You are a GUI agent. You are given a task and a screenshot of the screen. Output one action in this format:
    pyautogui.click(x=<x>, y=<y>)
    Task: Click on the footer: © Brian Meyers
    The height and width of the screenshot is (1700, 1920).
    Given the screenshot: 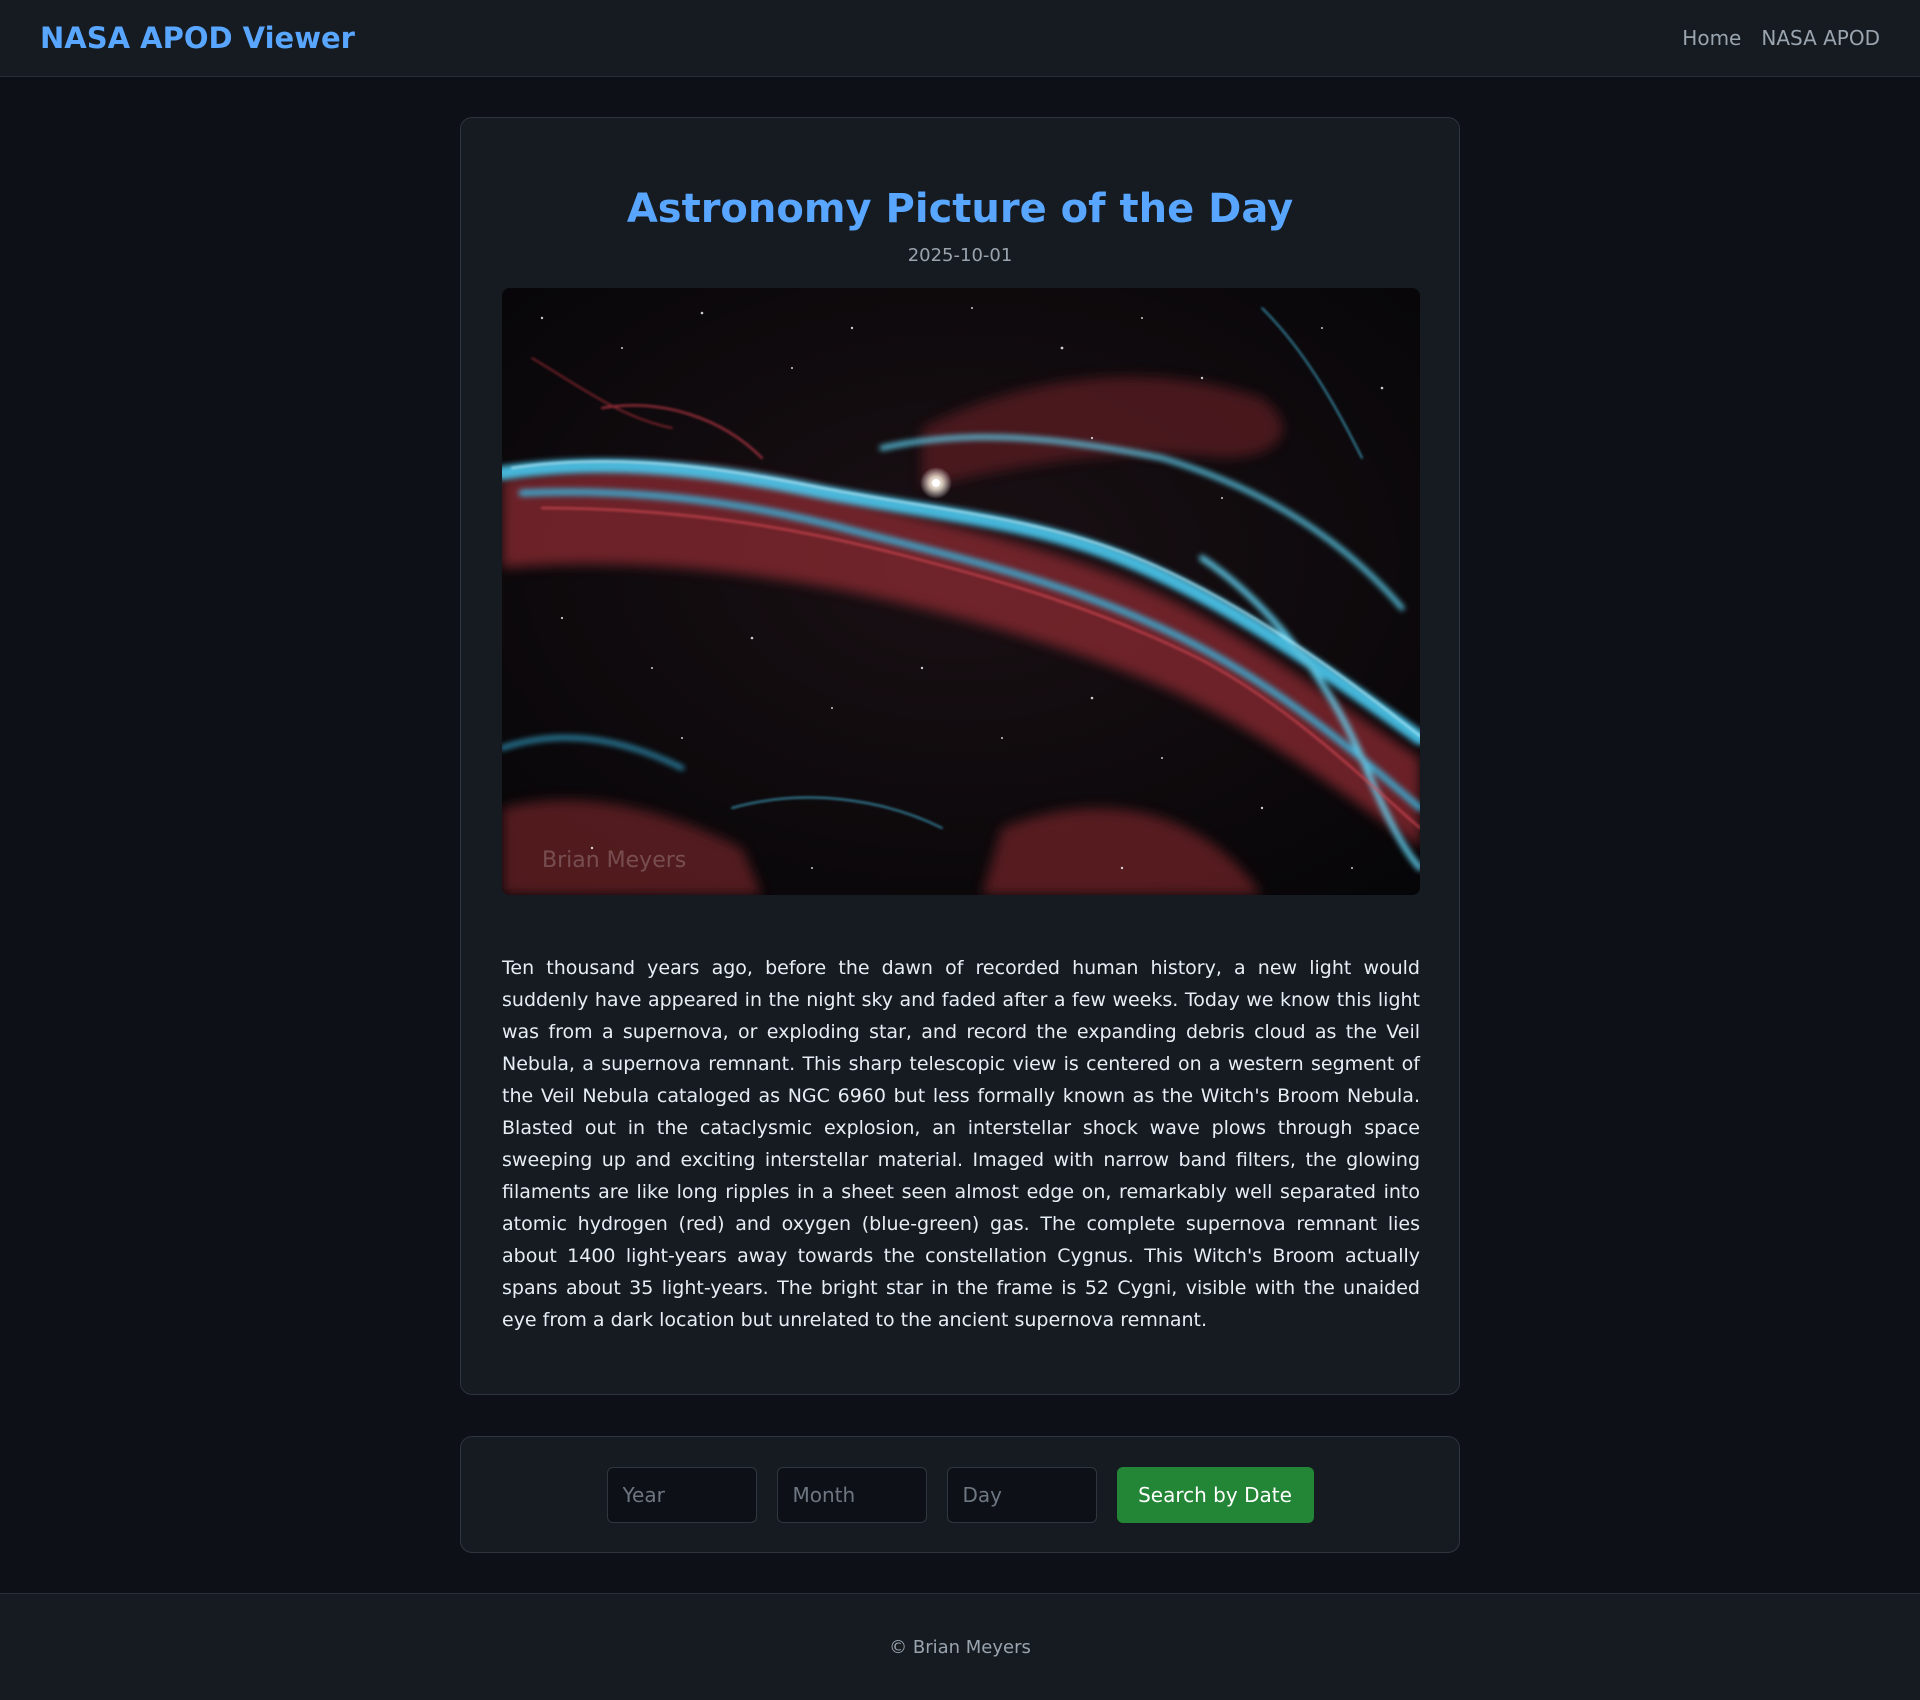 What is the action you would take?
    pyautogui.click(x=960, y=1646)
    